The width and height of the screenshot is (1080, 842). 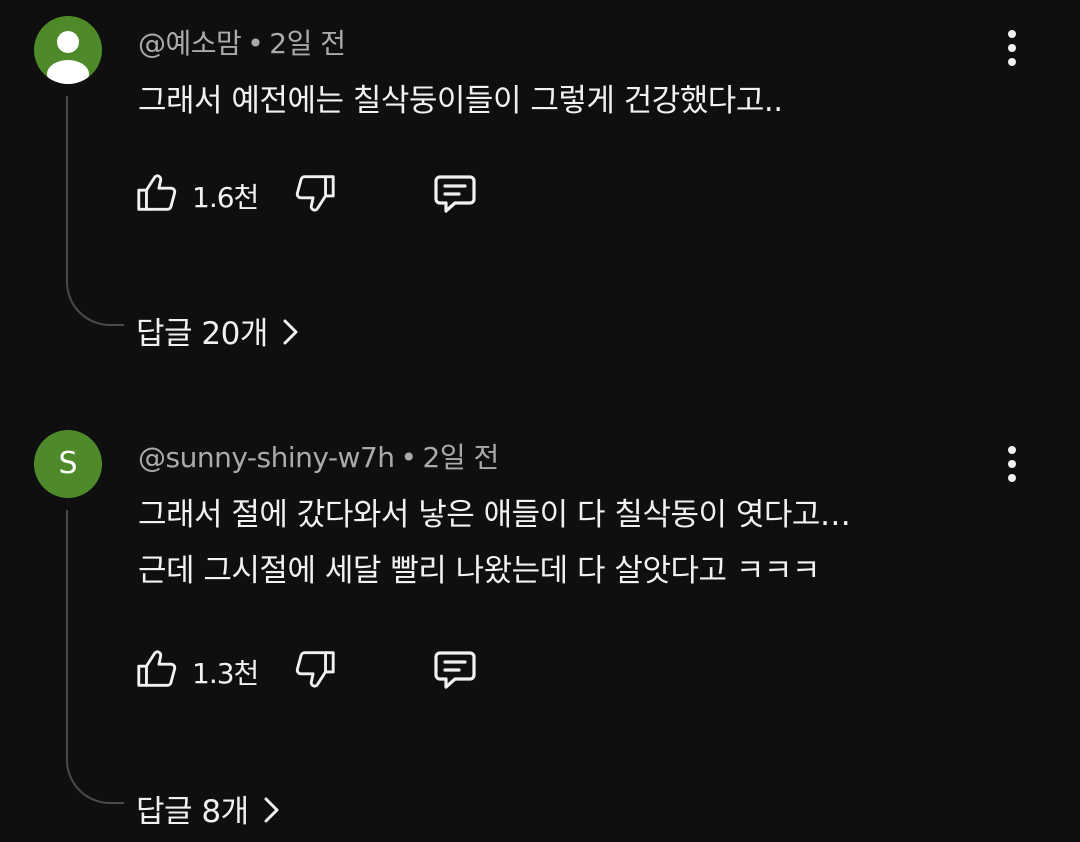 I want to click on replies-label: 답글 8개, so click(x=192, y=812).